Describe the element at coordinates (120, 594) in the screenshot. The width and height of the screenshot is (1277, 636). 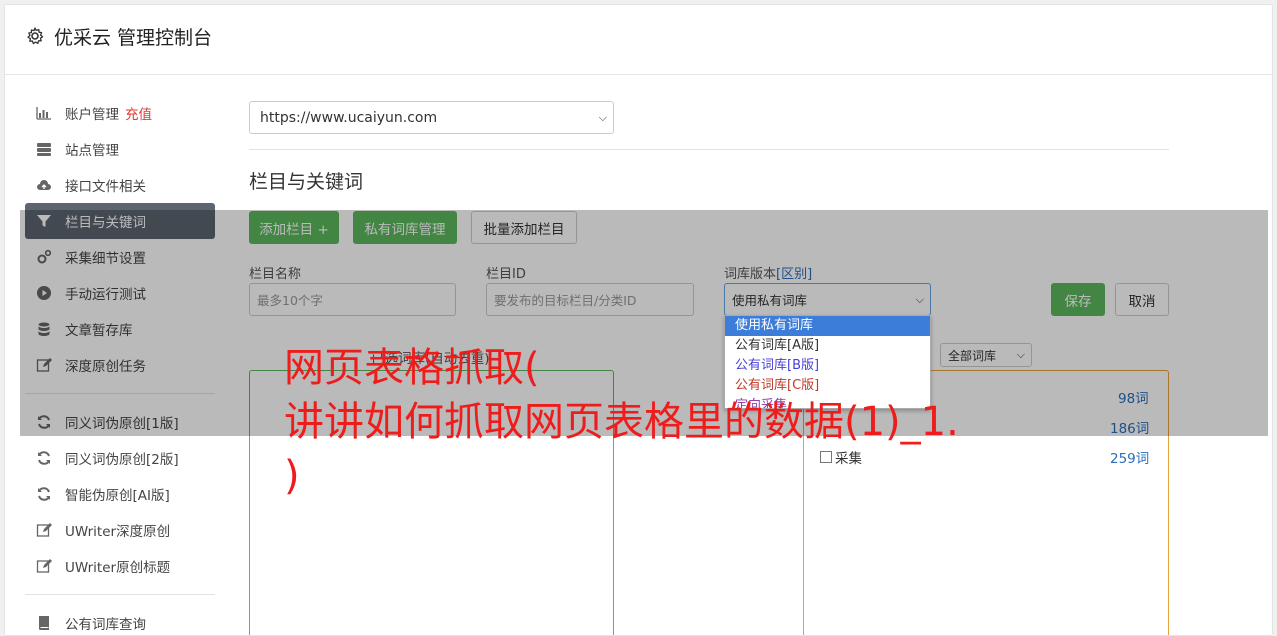
I see `sidebar-divider` at that location.